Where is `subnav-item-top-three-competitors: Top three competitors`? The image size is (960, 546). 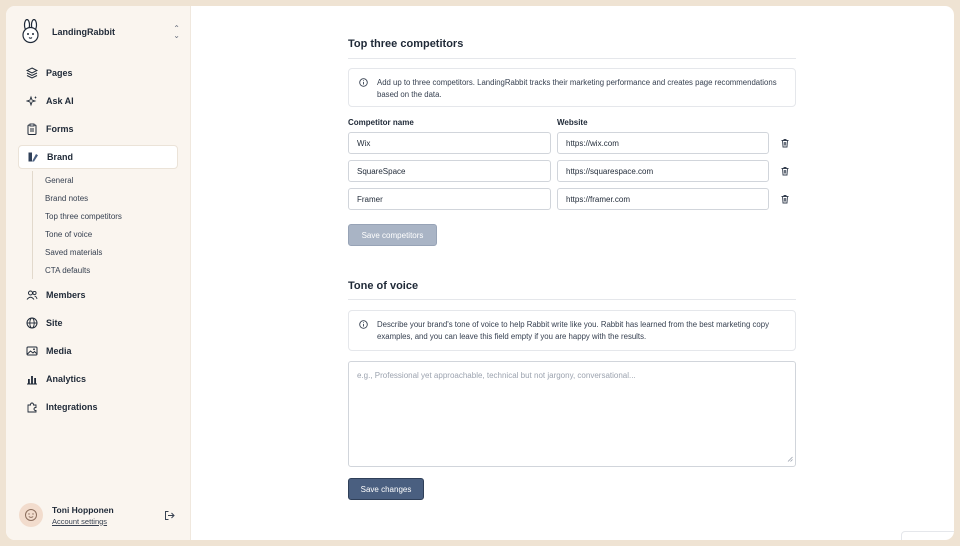
subnav-item-top-three-competitors: Top three competitors is located at coordinates (111, 216).